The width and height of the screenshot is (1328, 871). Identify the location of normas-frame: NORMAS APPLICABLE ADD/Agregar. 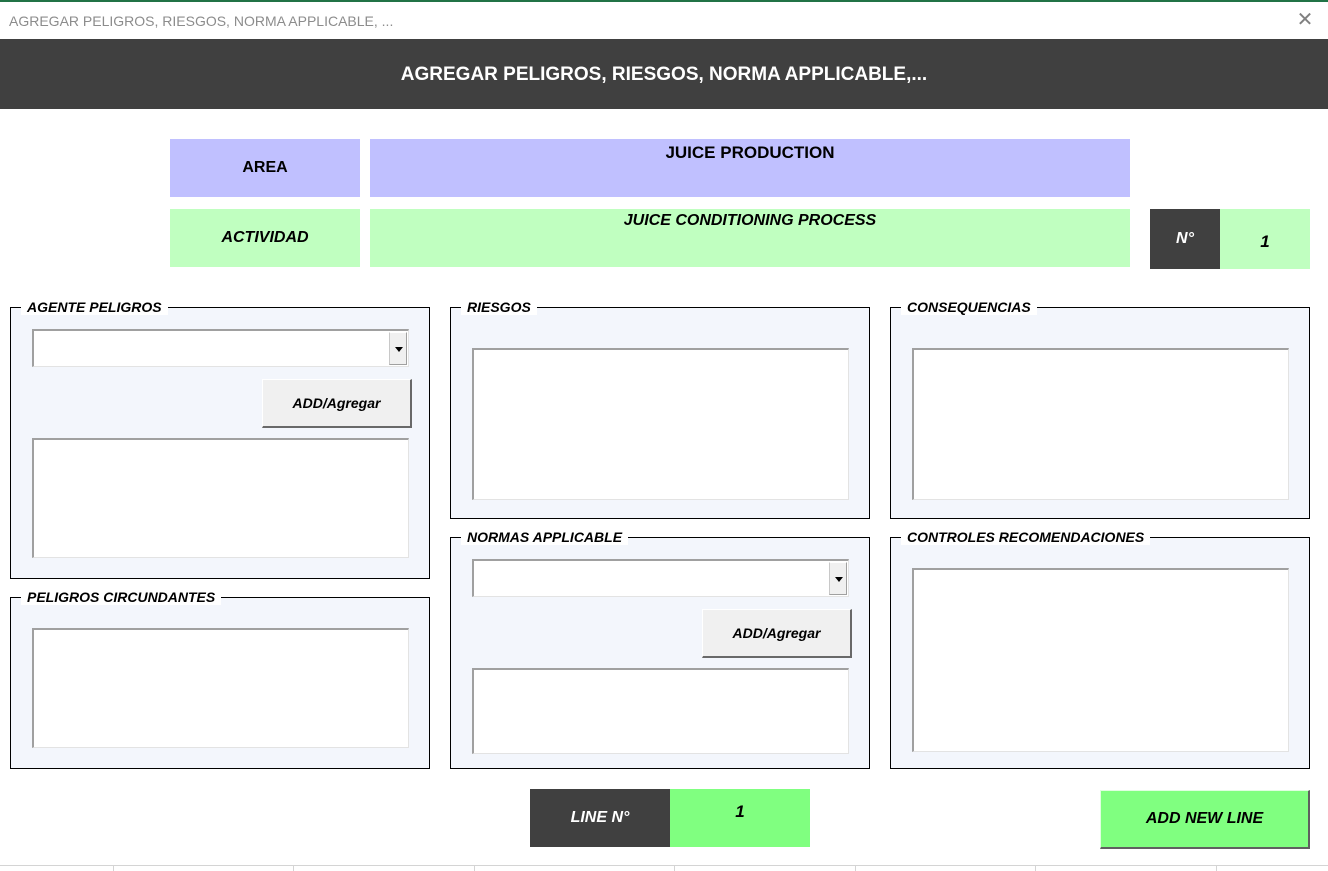
(660, 649).